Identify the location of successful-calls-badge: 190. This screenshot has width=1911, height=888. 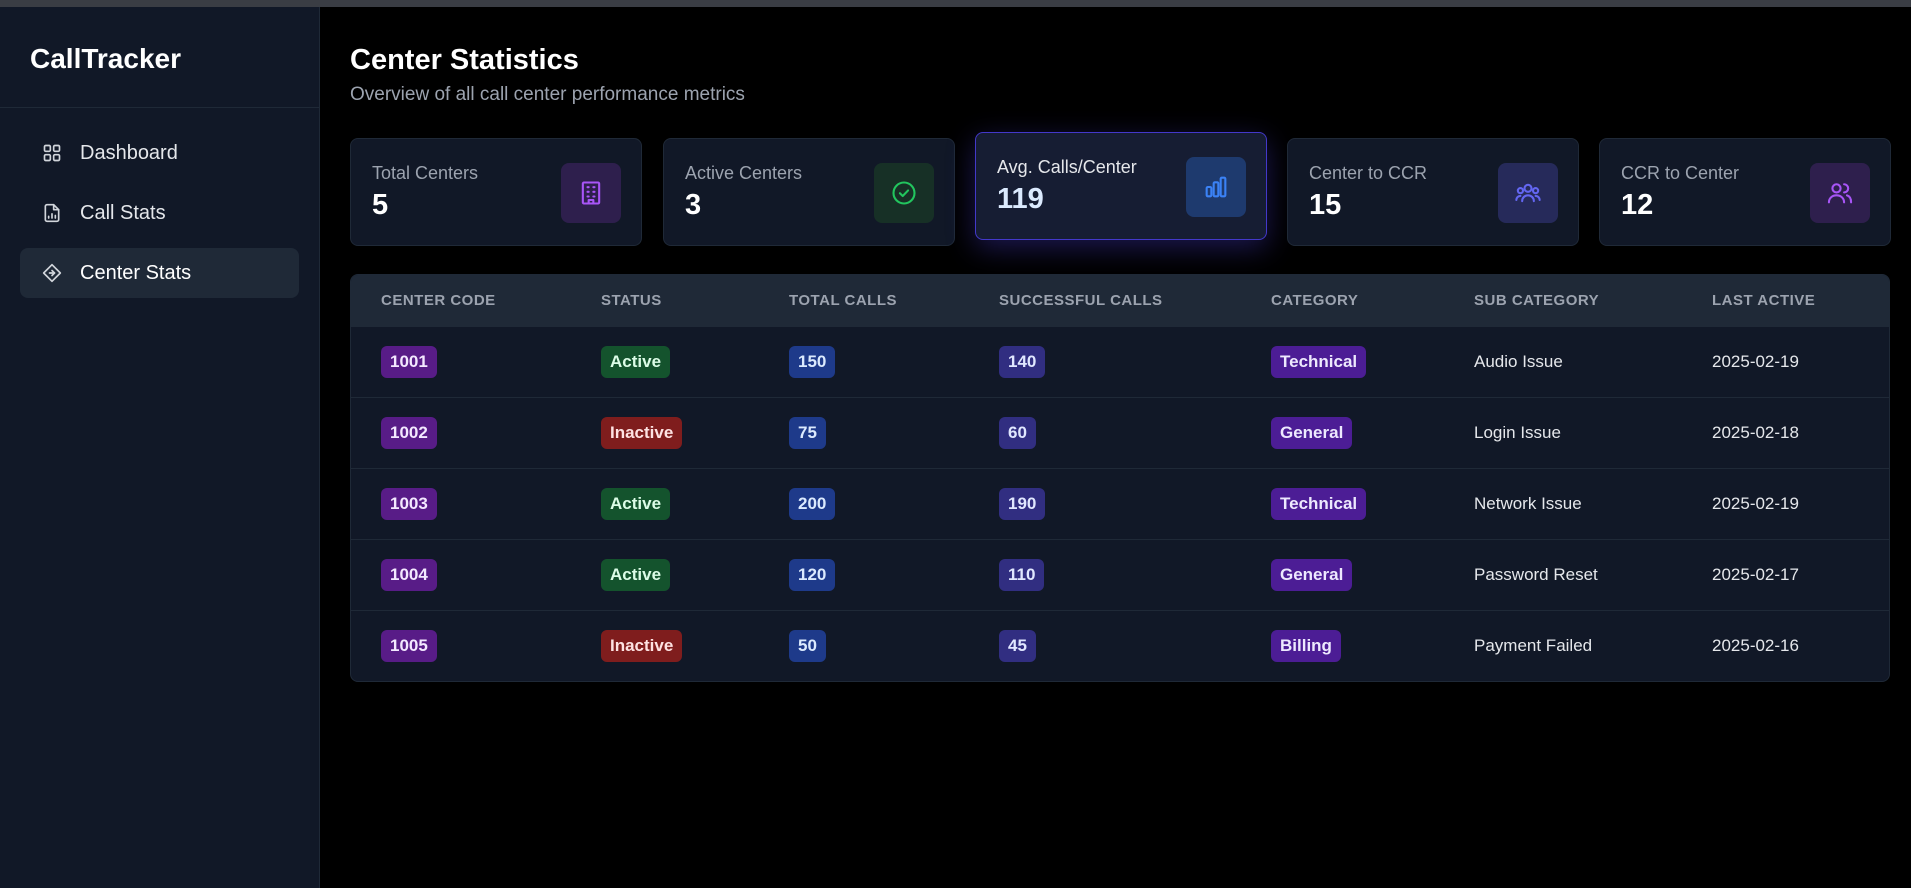
(1022, 504).